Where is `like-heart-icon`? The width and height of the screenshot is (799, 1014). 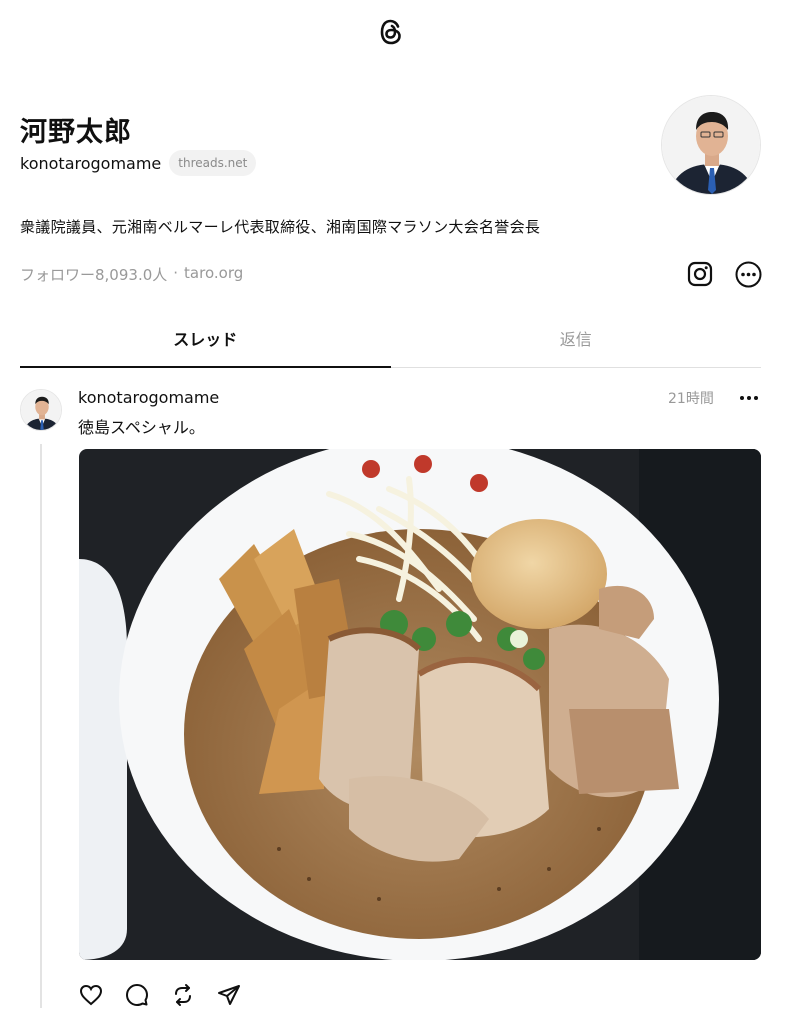 like-heart-icon is located at coordinates (91, 995).